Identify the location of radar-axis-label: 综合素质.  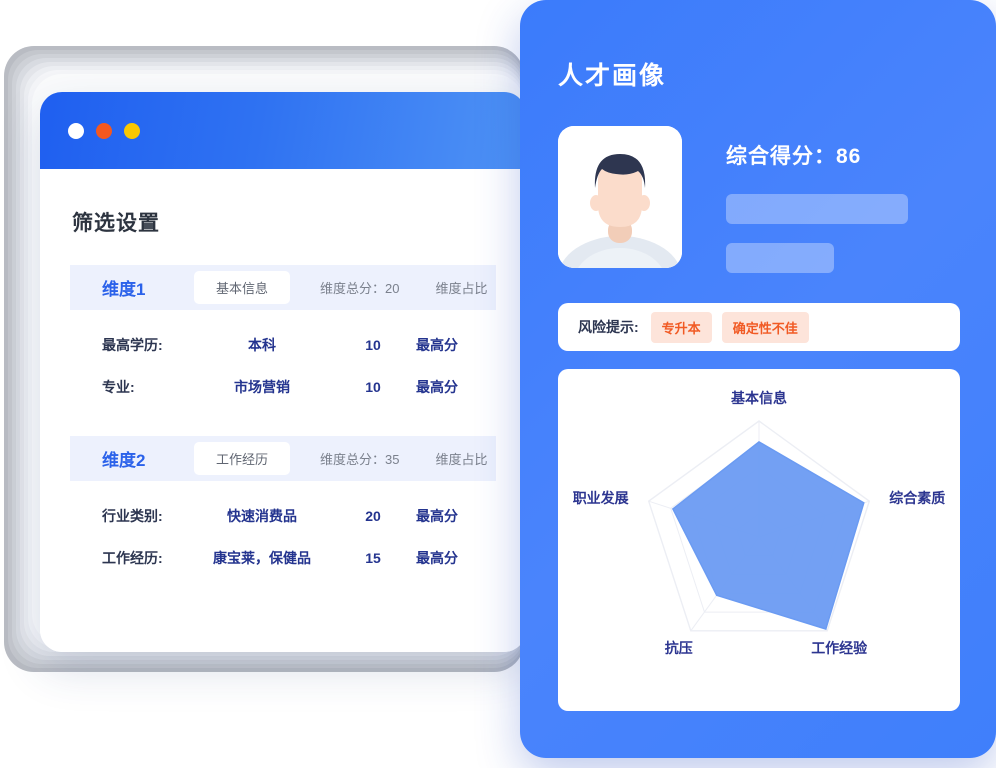
(917, 498).